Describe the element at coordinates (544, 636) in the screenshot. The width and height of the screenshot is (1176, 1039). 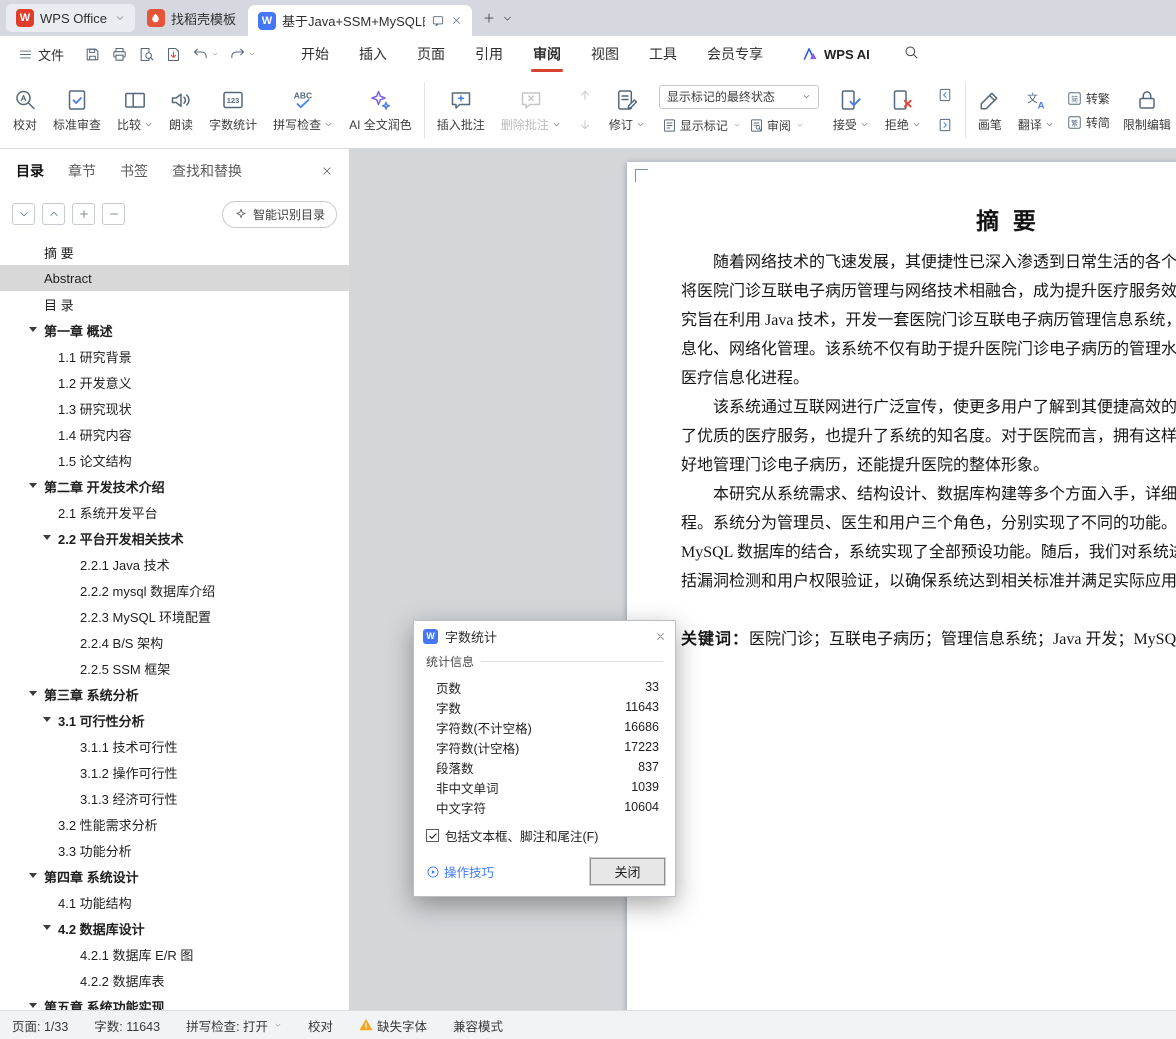
I see `dialog-titlebar: W 字数统计` at that location.